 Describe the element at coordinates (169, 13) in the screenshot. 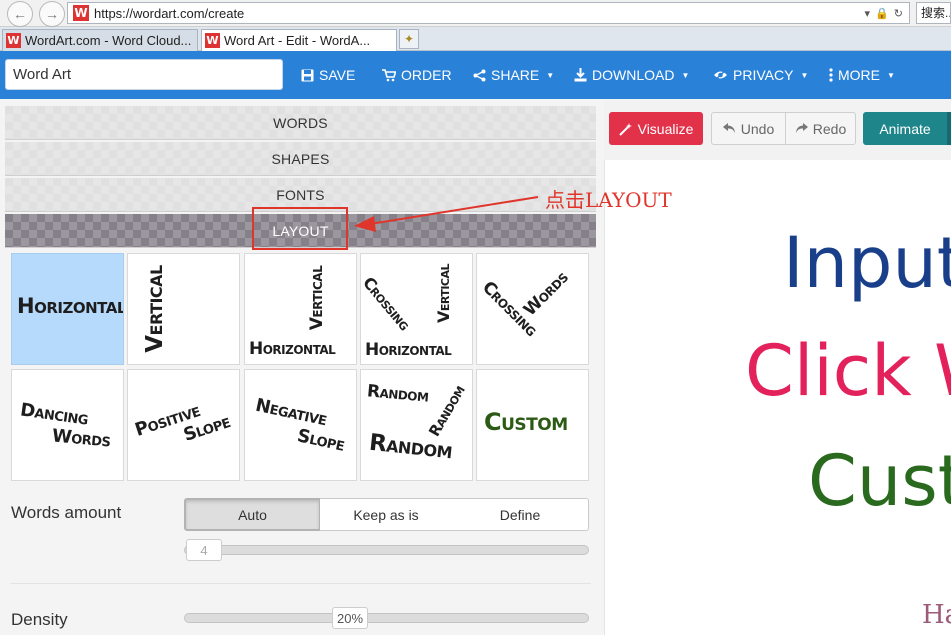

I see `url-text: https://wordart.com/create` at that location.